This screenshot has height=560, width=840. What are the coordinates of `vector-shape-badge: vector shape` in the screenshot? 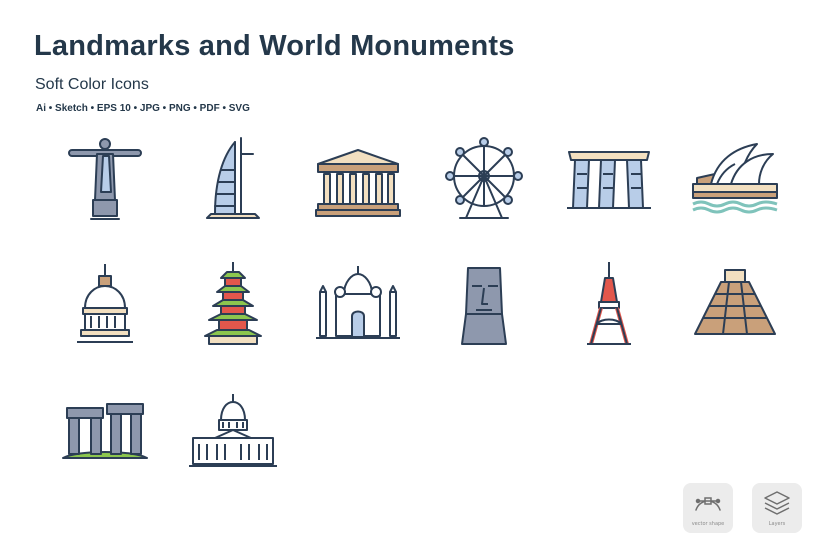 It's located at (708, 508).